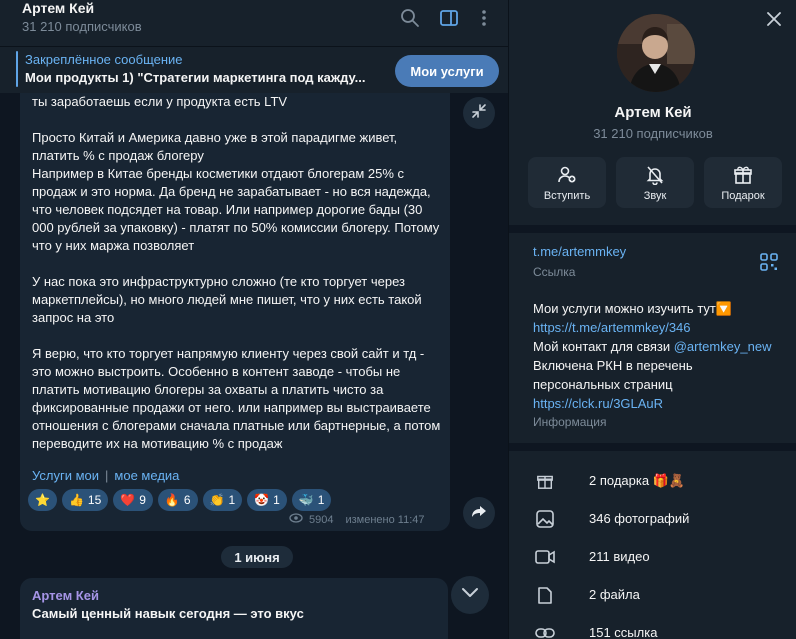 This screenshot has height=639, width=796. Describe the element at coordinates (637, 480) in the screenshot. I see `gifts-count: 2 подарка 🎁🧸` at that location.